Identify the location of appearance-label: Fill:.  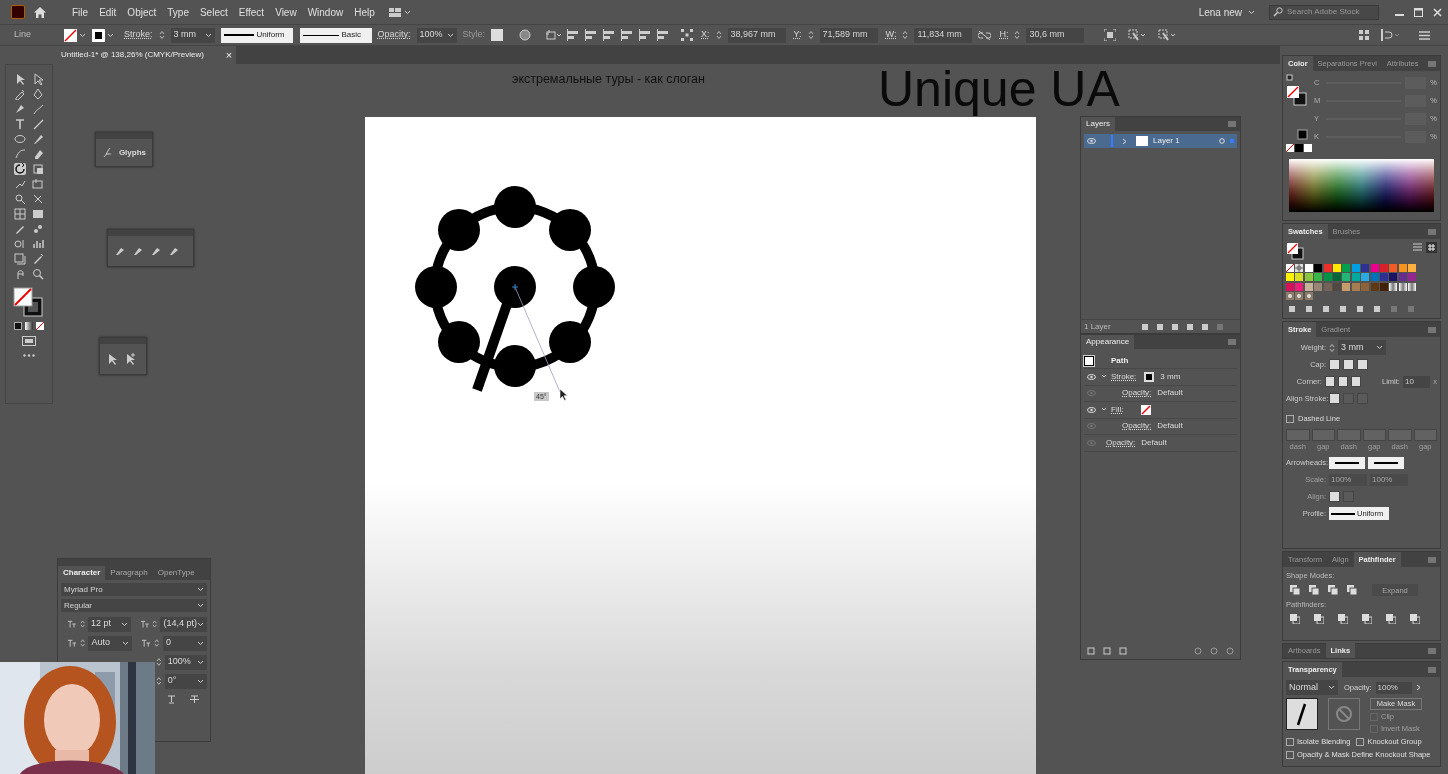
(1117, 409).